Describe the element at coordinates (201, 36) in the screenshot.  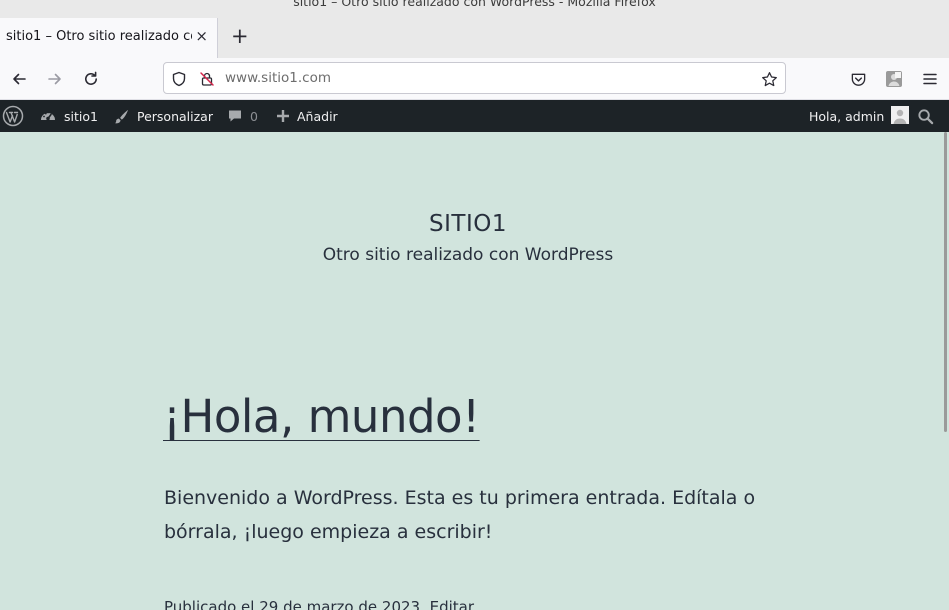
I see `tab-close-icon: ×` at that location.